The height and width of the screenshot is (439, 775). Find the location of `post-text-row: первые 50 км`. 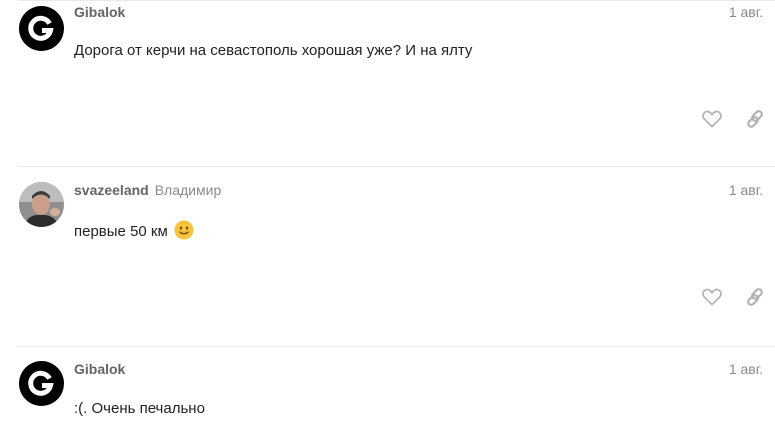

post-text-row: первые 50 км is located at coordinates (134, 233).